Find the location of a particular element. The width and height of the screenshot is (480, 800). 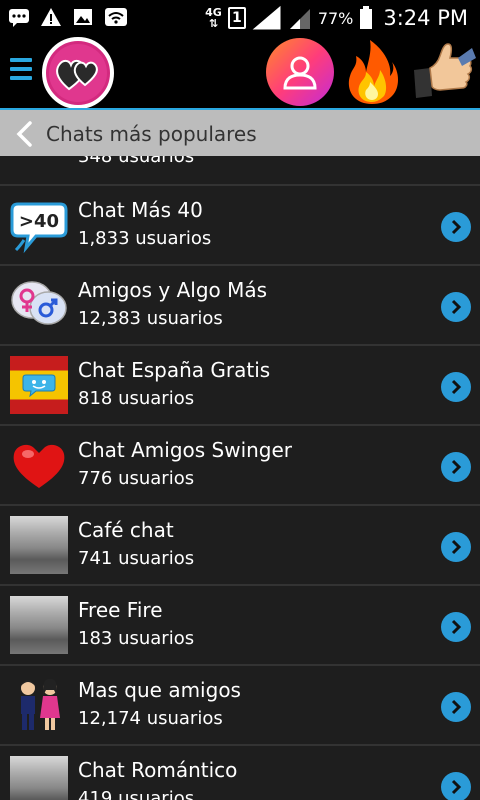

signal-2-icon is located at coordinates (299, 19).